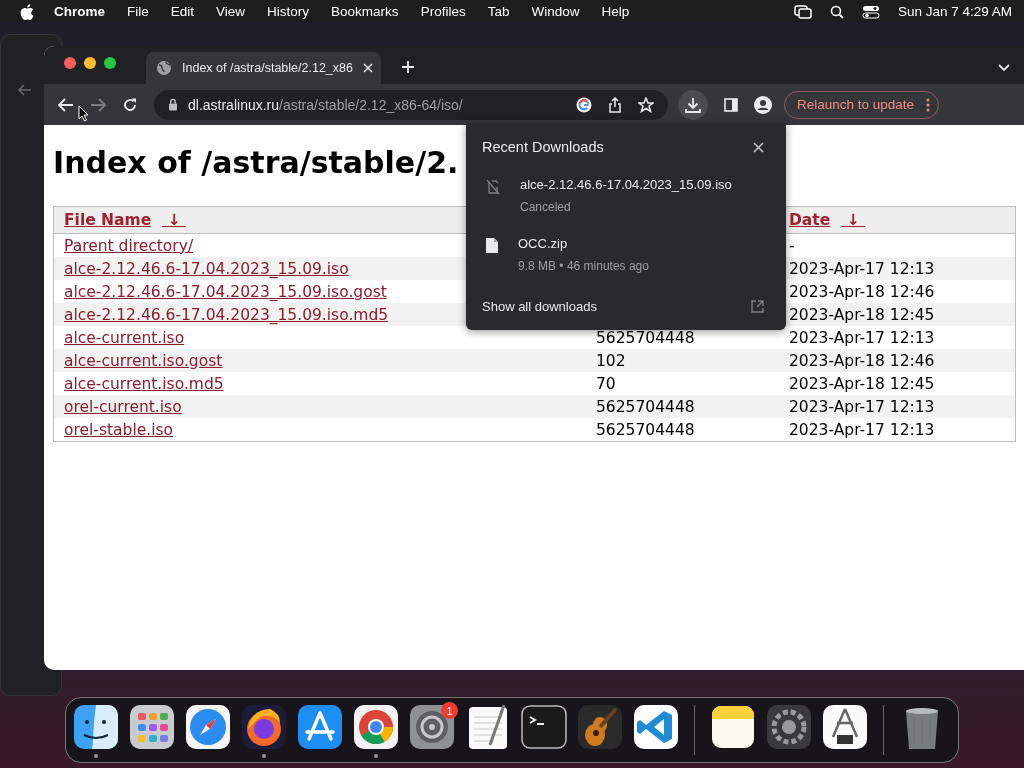 This screenshot has width=1024, height=768. I want to click on share-icon, so click(615, 104).